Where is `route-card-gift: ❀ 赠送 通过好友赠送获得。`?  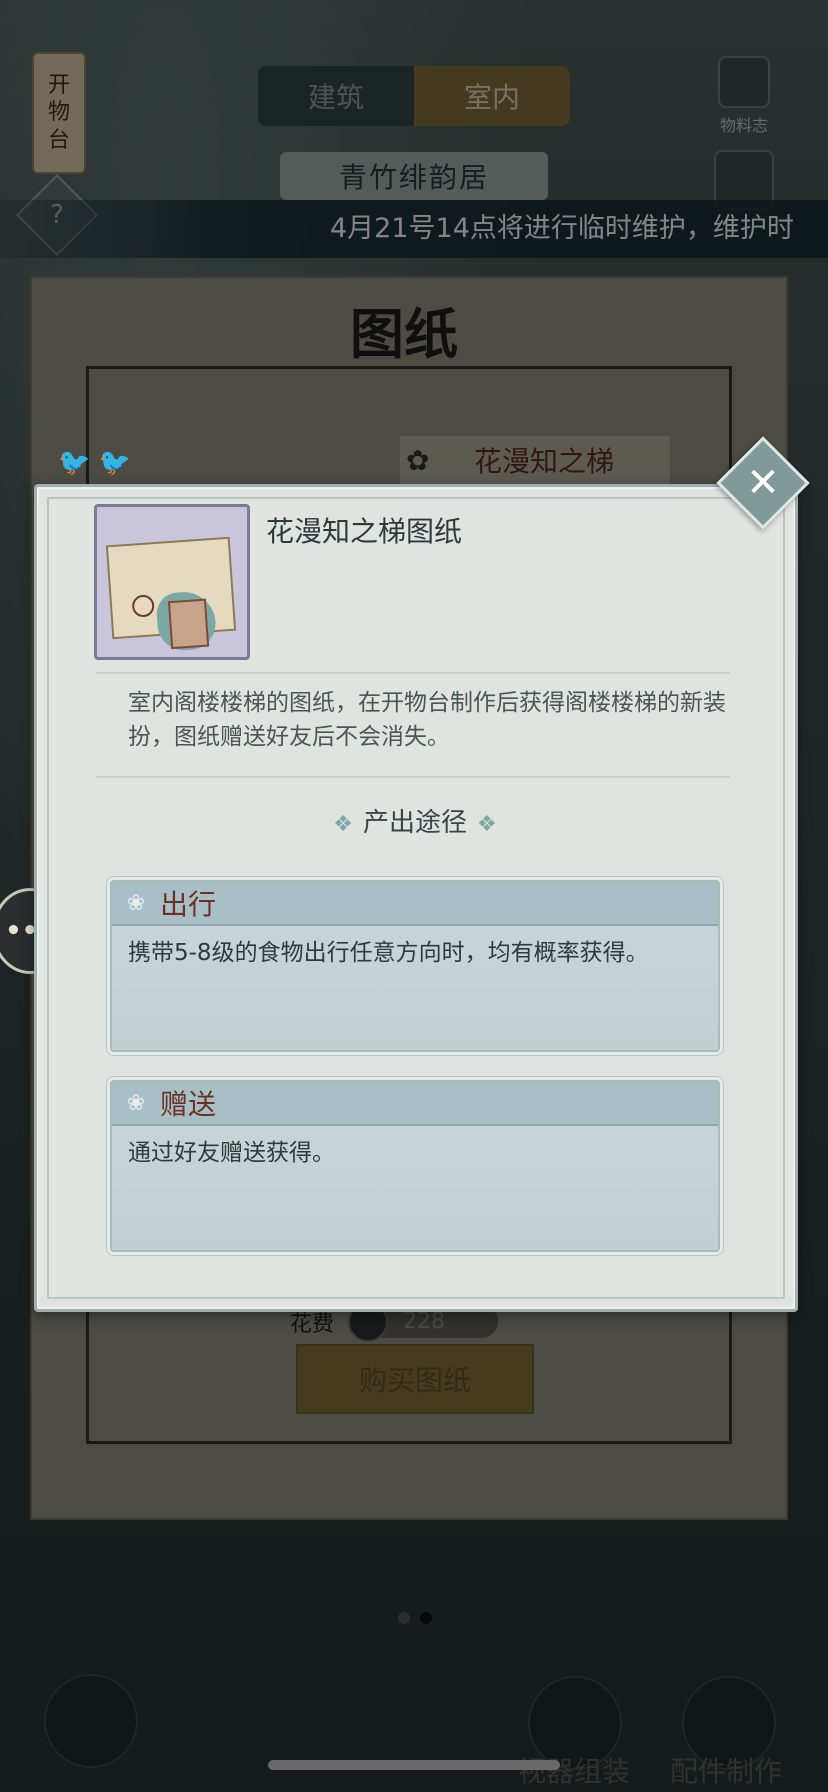 route-card-gift: ❀ 赠送 通过好友赠送获得。 is located at coordinates (415, 1166).